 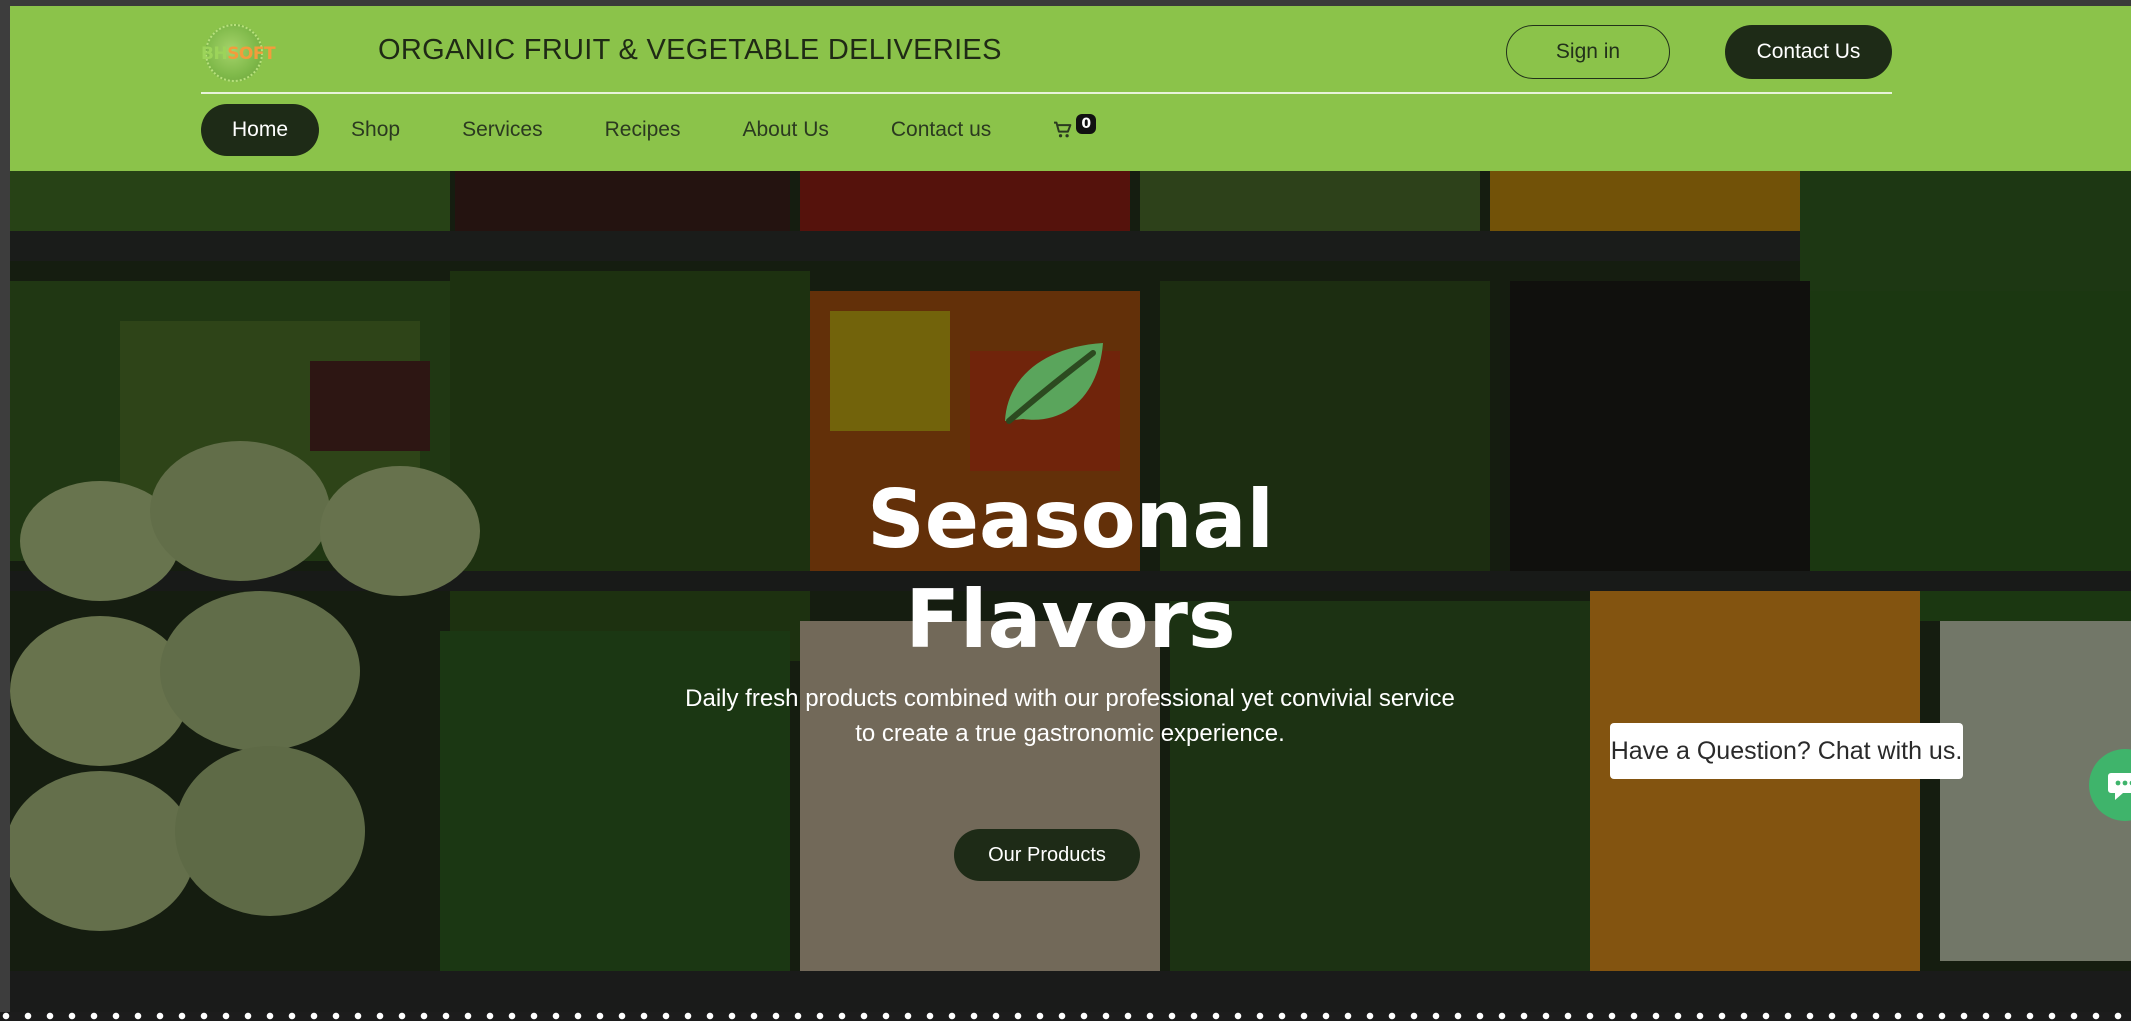 I want to click on site-logo: BHSOFT, so click(x=238, y=55).